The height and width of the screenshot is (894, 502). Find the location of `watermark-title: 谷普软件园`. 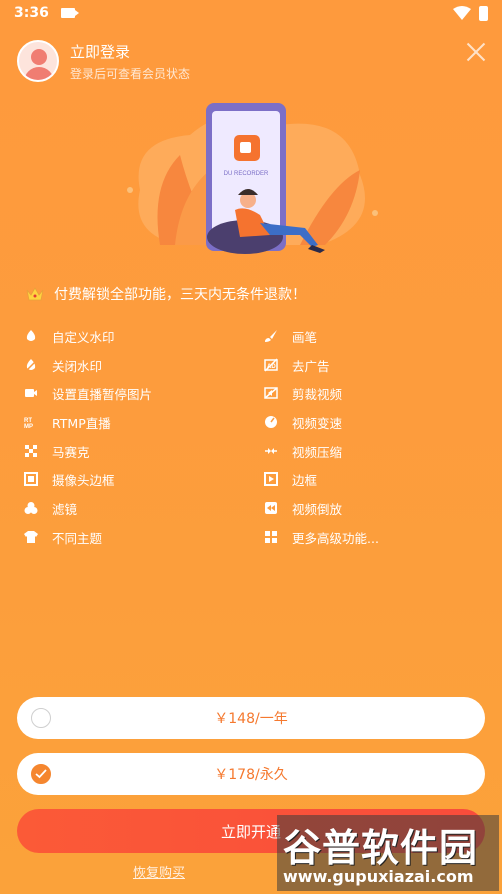

watermark-title: 谷普软件园 is located at coordinates (381, 848).